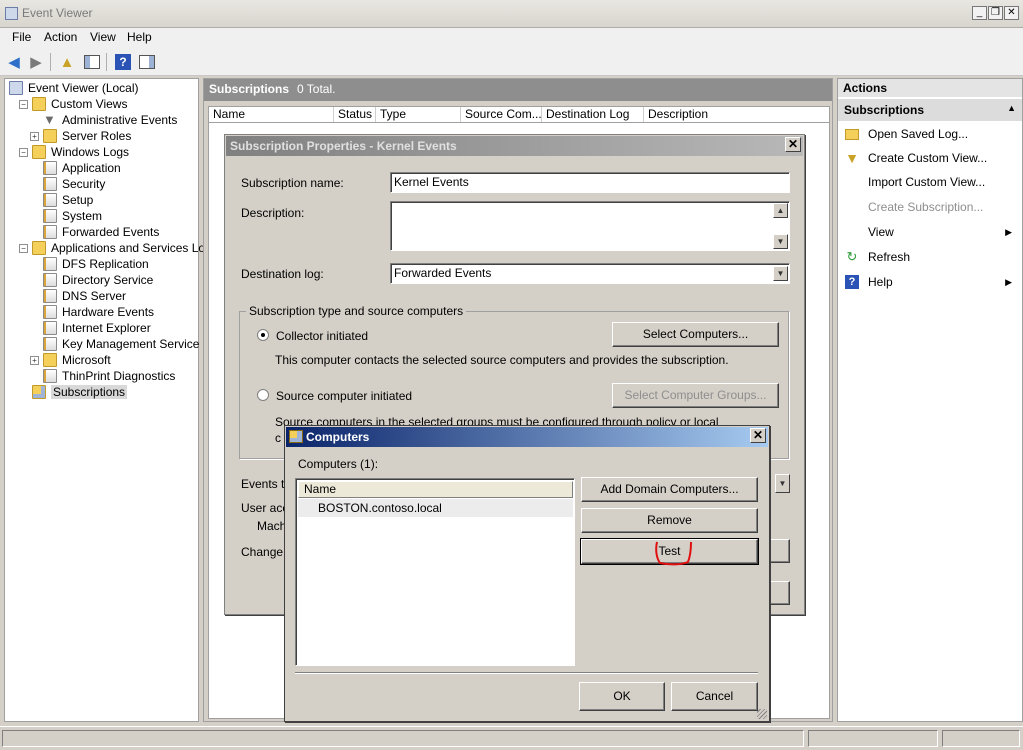 This screenshot has height=750, width=1023. What do you see at coordinates (82, 216) in the screenshot?
I see `tree-item-label: System` at bounding box center [82, 216].